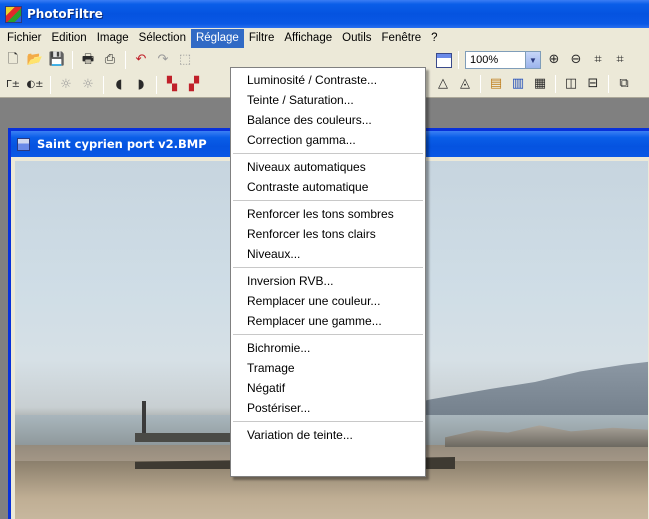  I want to click on fit-window-icon: ⌗, so click(598, 60).